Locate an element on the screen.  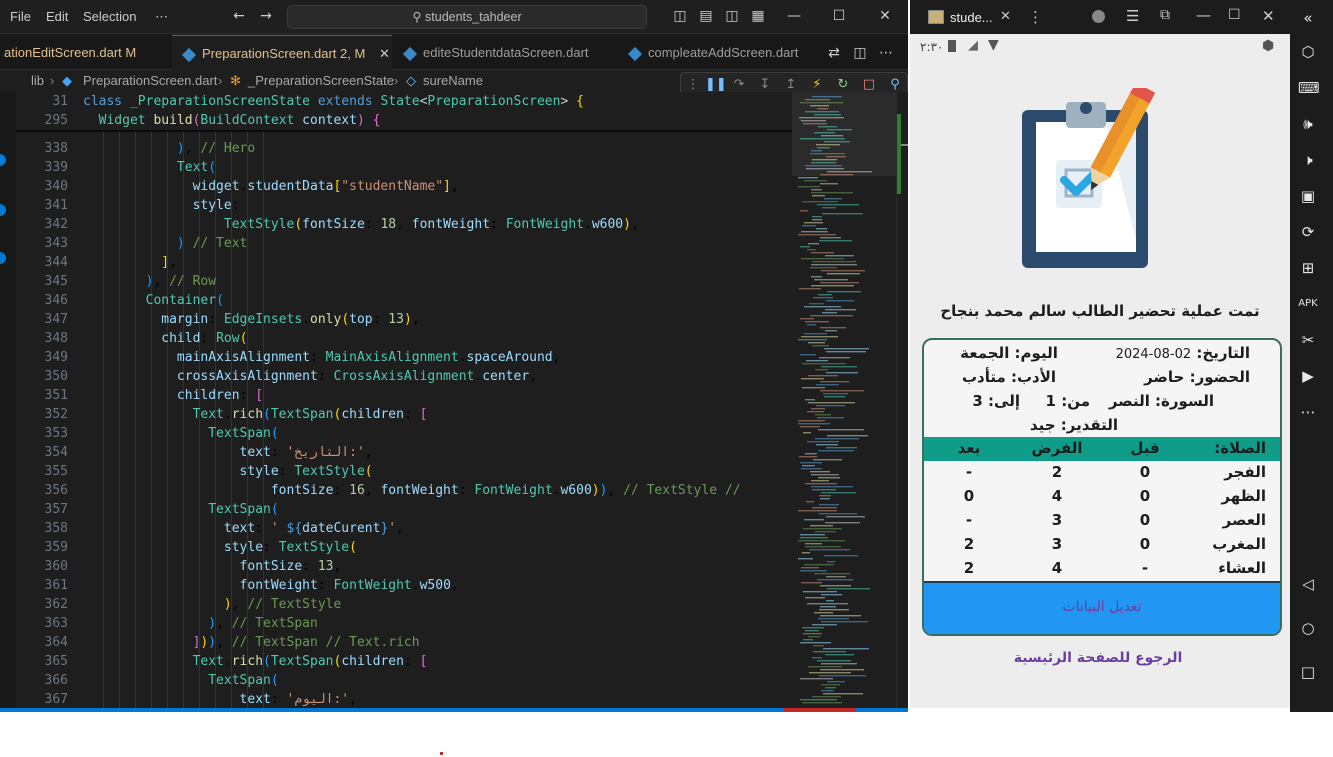
code-line: 367 text: 'اليوم:', is located at coordinates (404, 699).